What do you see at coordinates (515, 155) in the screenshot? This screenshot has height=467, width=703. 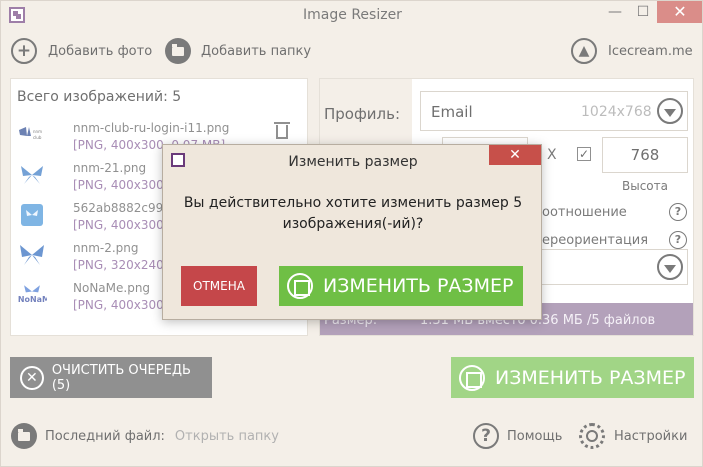 I see `dialog-close-button: ✕` at bounding box center [515, 155].